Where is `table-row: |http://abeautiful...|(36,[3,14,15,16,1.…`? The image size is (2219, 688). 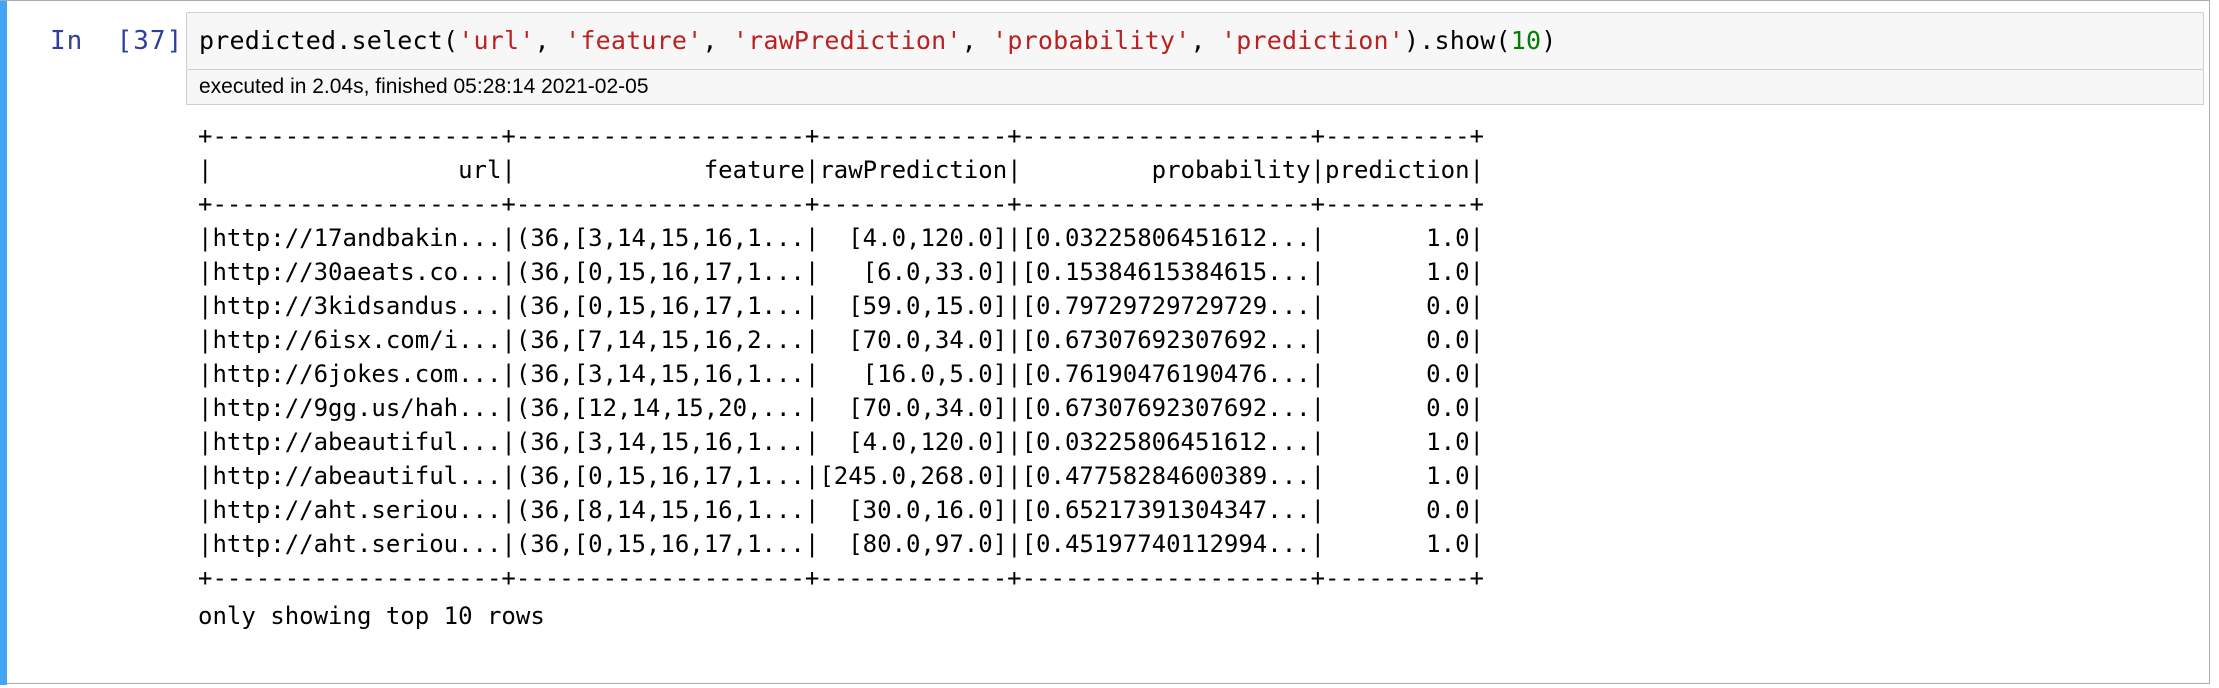
table-row: |http://abeautiful...|(36,[3,14,15,16,1.… is located at coordinates (841, 442).